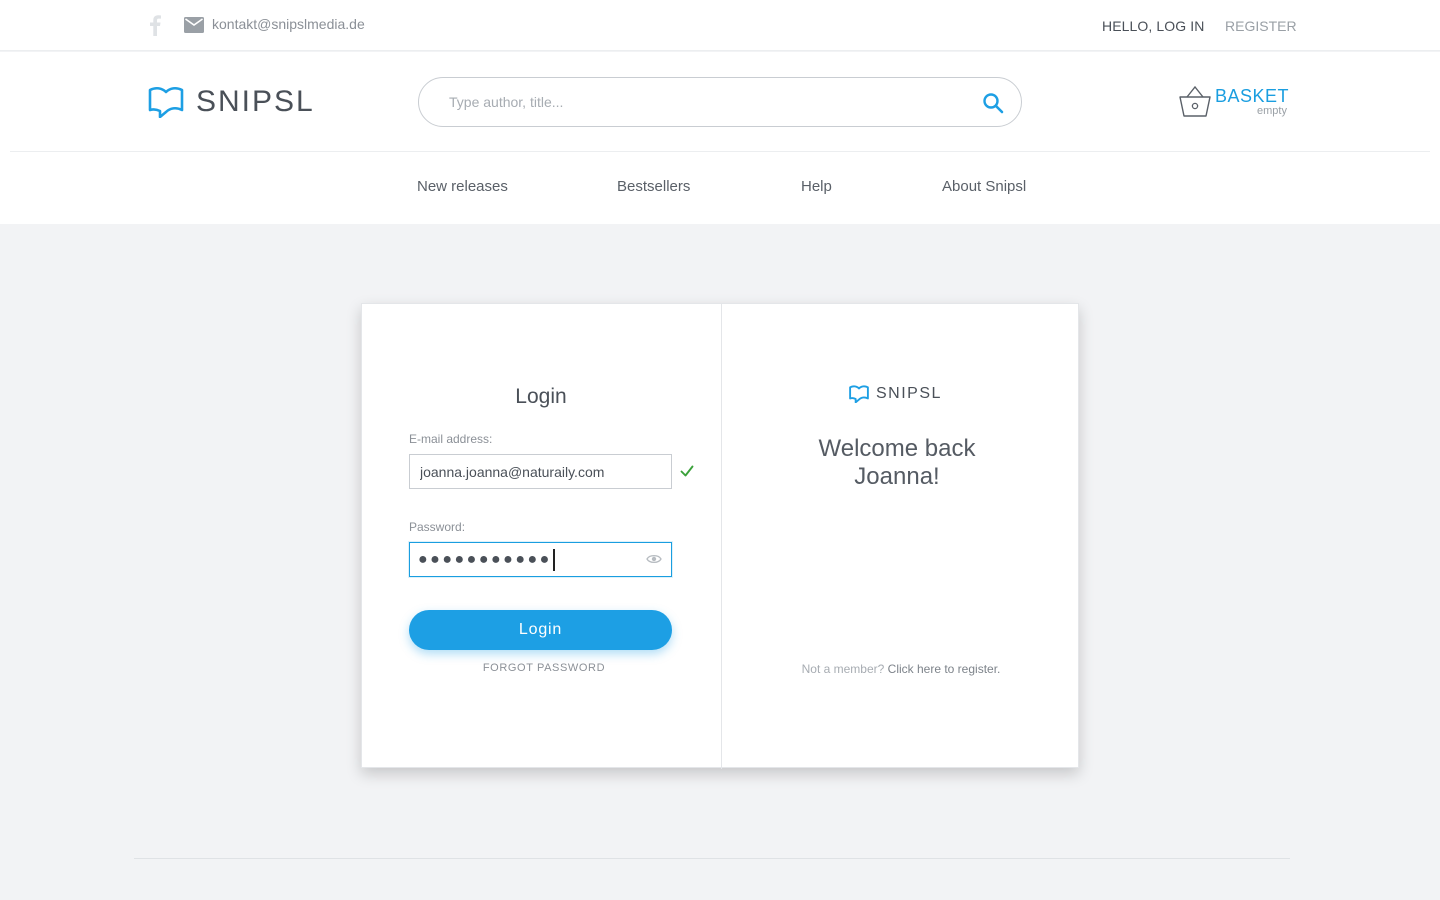 Image resolution: width=1440 pixels, height=900 pixels. What do you see at coordinates (451, 439) in the screenshot?
I see `email-label: E-mail address:` at bounding box center [451, 439].